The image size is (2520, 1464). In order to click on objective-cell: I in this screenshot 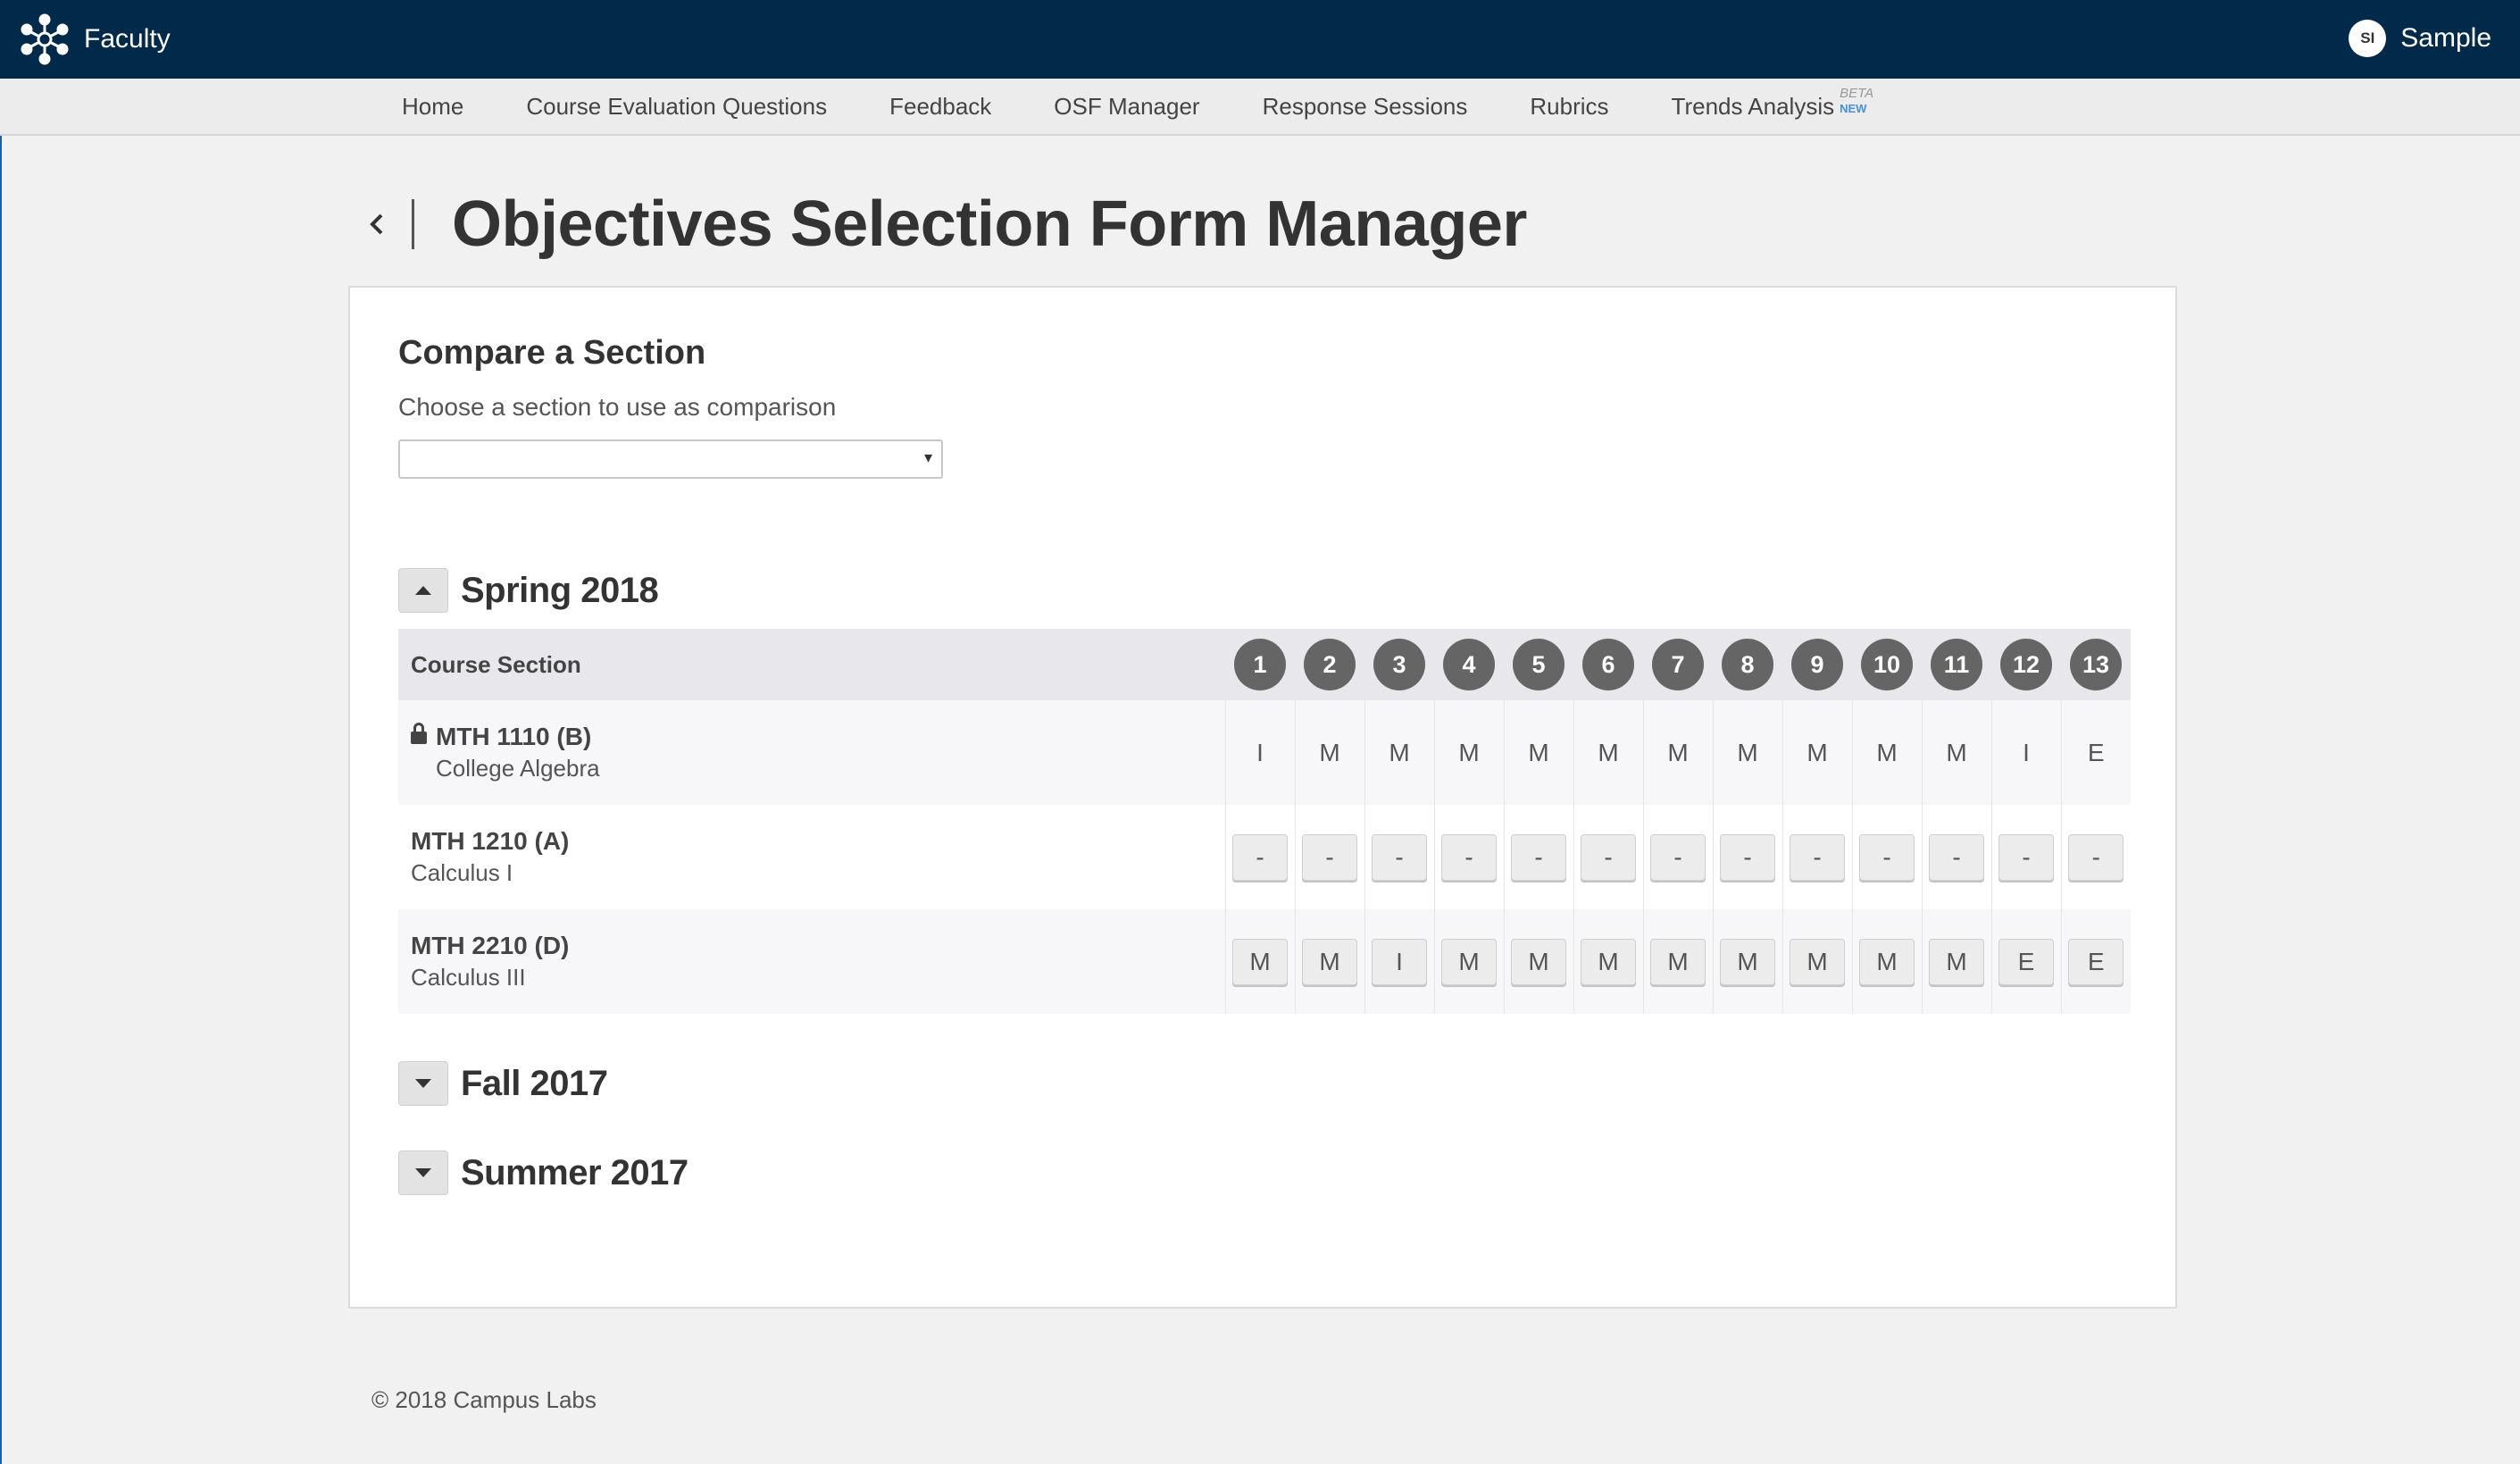, I will do `click(2026, 752)`.